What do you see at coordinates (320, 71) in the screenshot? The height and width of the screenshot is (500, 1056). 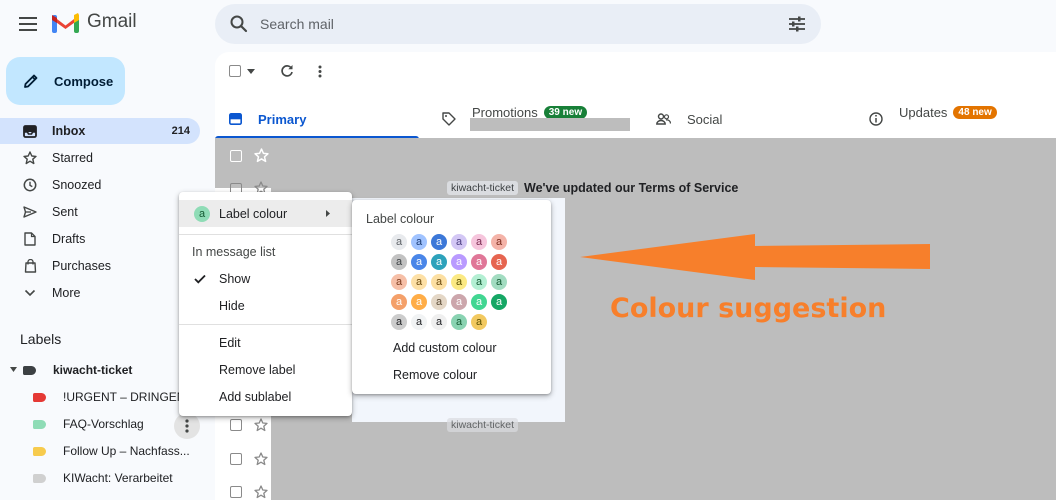 I see `more-vert-icon` at bounding box center [320, 71].